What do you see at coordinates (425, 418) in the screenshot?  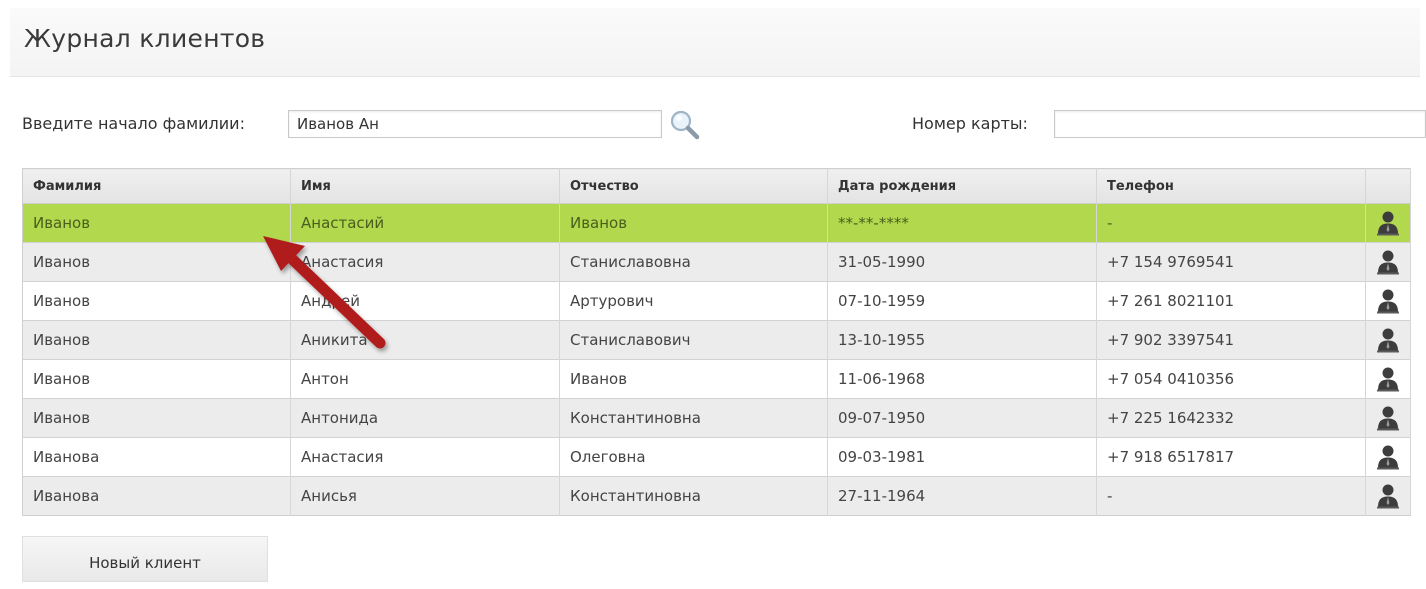 I see `cell-name: Антонида` at bounding box center [425, 418].